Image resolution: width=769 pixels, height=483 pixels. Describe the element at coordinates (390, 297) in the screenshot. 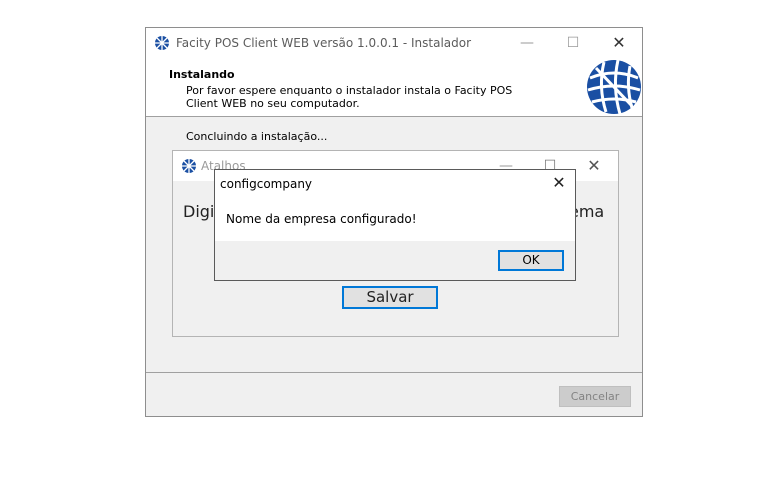

I see `save-button: Salvar` at that location.